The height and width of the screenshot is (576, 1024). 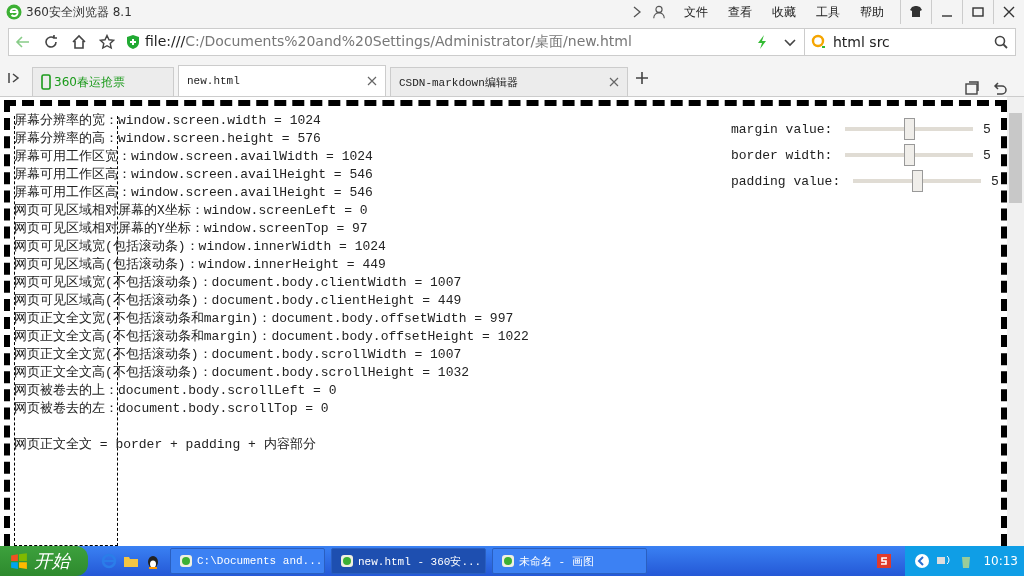 What do you see at coordinates (191, 211) in the screenshot?
I see `text-line: 网页可见区域相对屏幕的X坐标：window.screenLeft = 0` at bounding box center [191, 211].